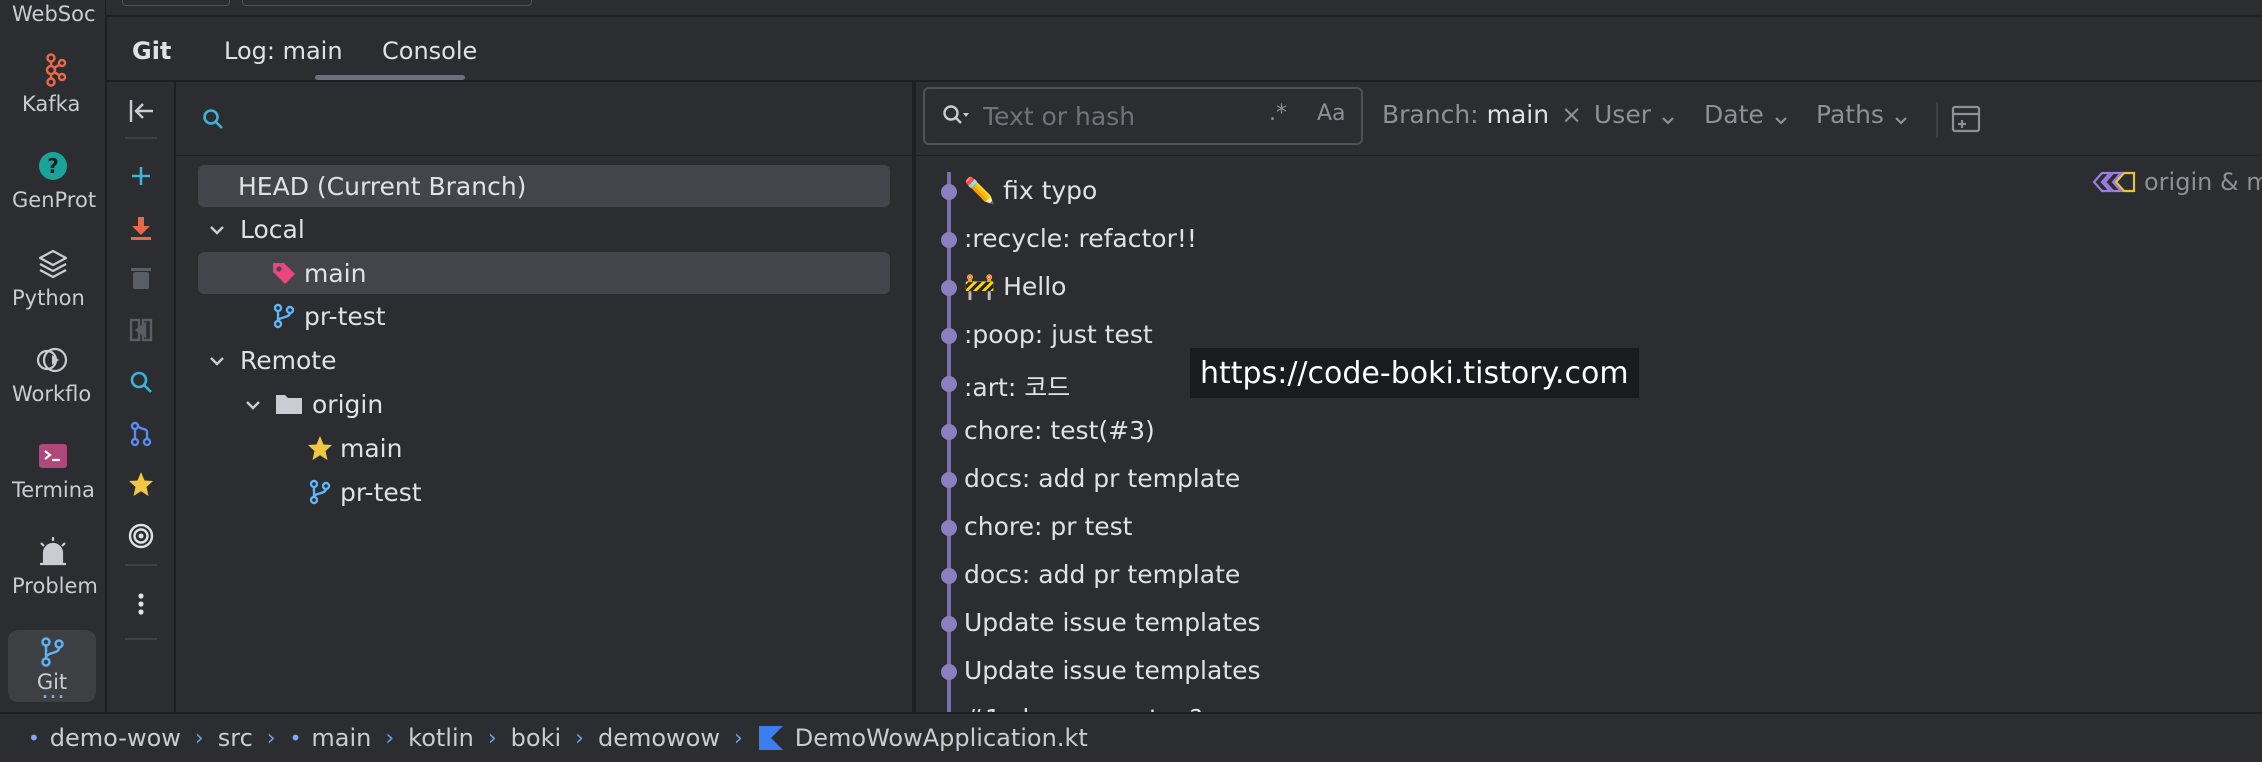 The height and width of the screenshot is (762, 2262). I want to click on kafka-icon, so click(53, 70).